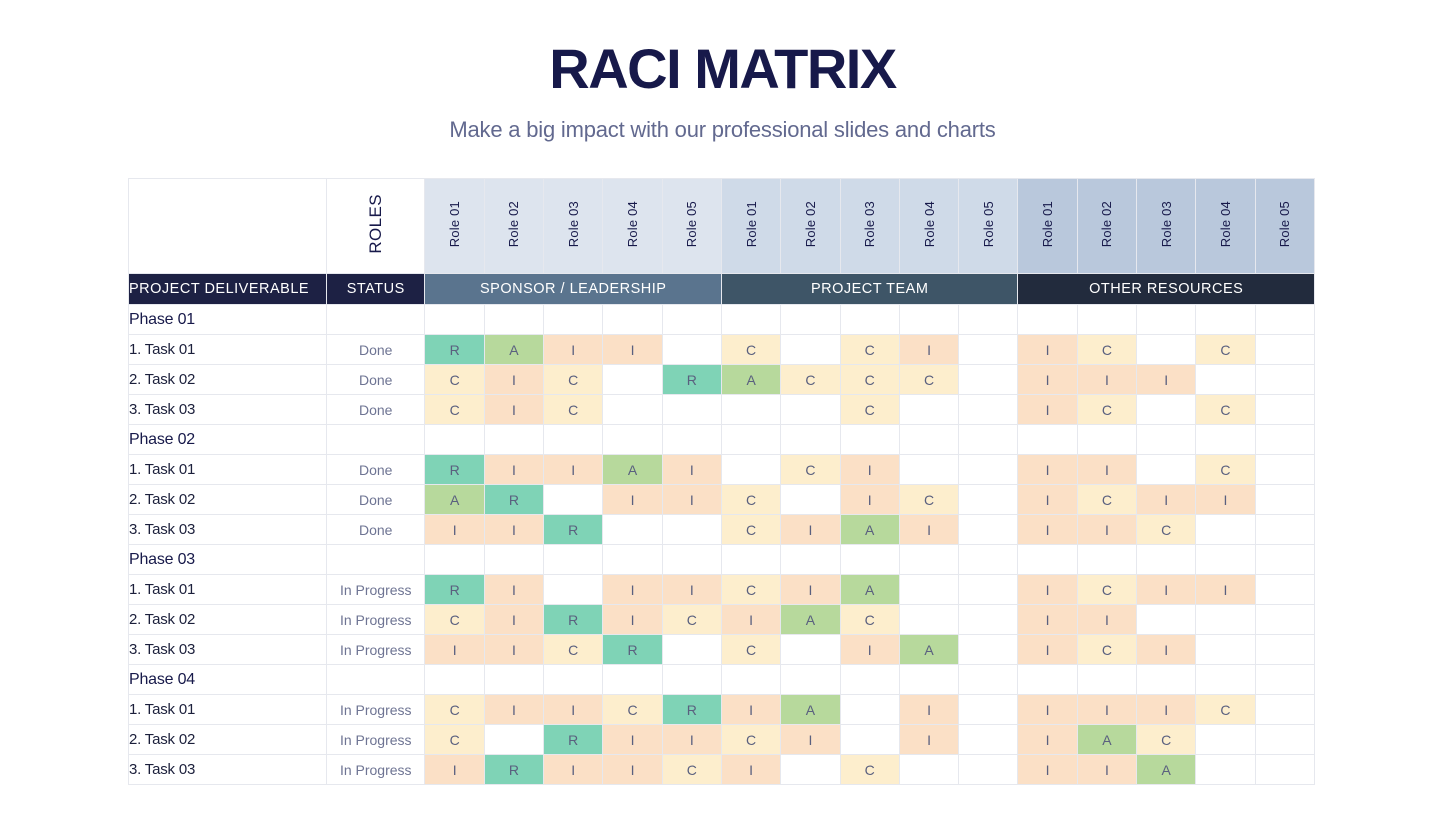 This screenshot has width=1445, height=813. Describe the element at coordinates (454, 226) in the screenshot. I see `role-header-sponsor-1: Role 01` at that location.